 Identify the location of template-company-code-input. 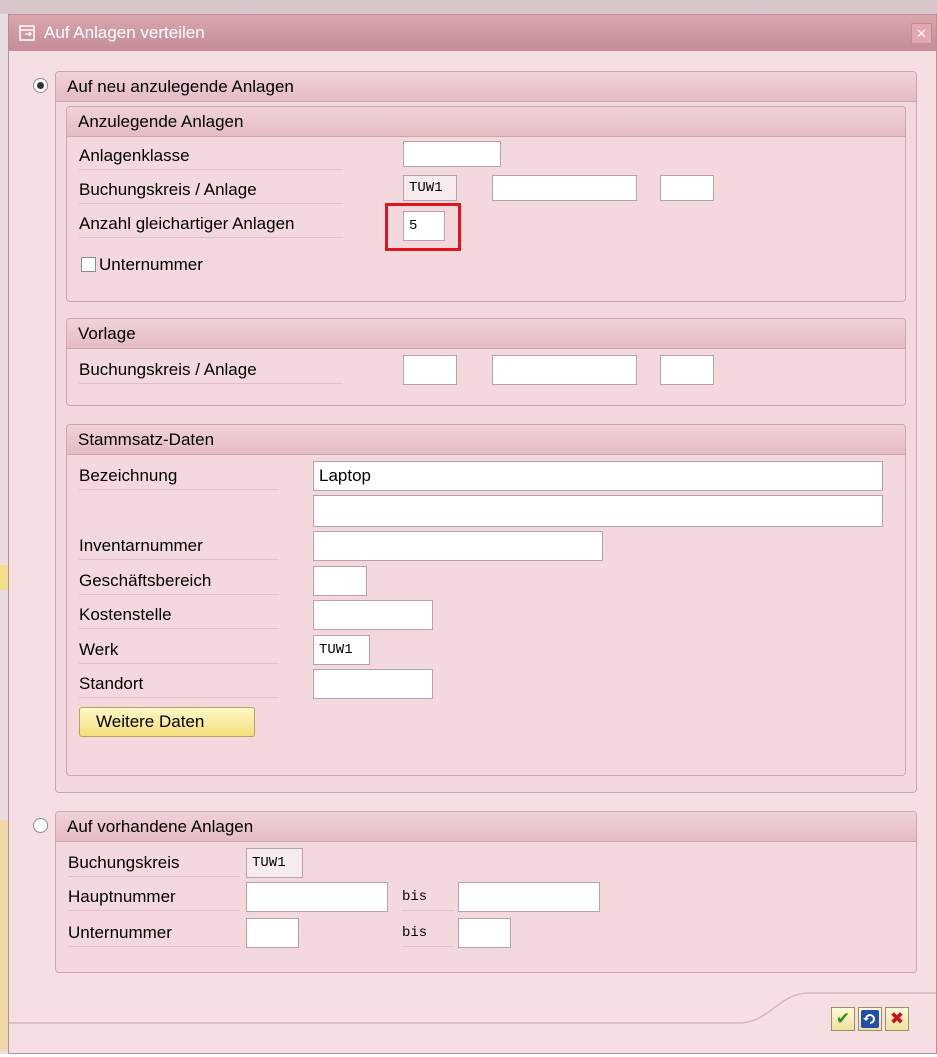
(430, 370).